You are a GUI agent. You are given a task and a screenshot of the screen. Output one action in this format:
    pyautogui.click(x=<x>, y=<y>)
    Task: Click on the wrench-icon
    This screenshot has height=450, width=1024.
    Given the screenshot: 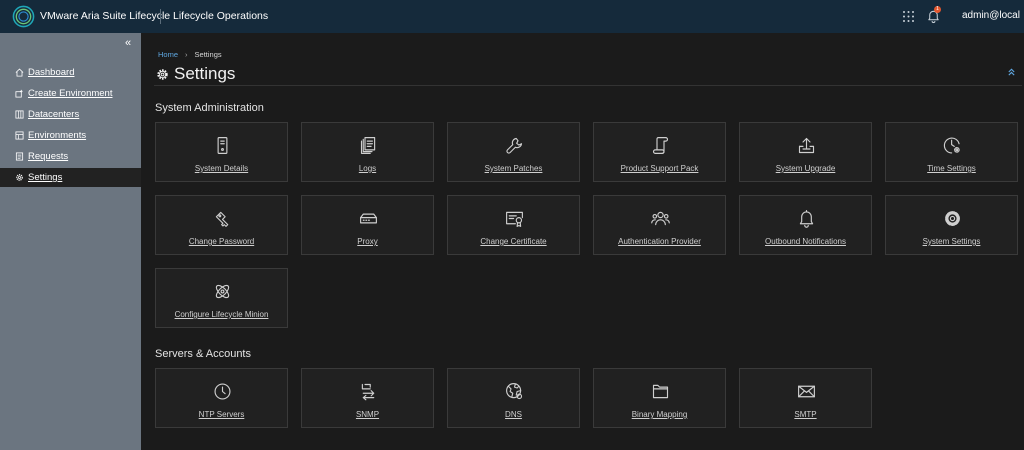 What is the action you would take?
    pyautogui.click(x=514, y=145)
    